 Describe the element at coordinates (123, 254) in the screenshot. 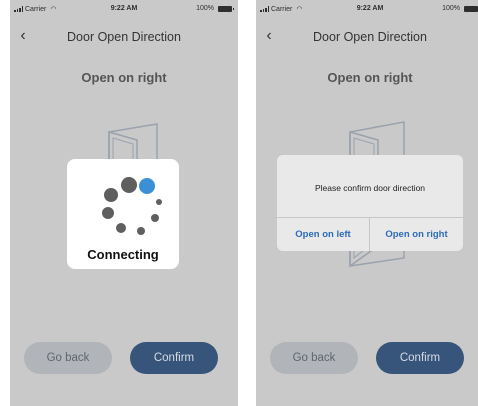

I see `loading-label: Connecting` at that location.